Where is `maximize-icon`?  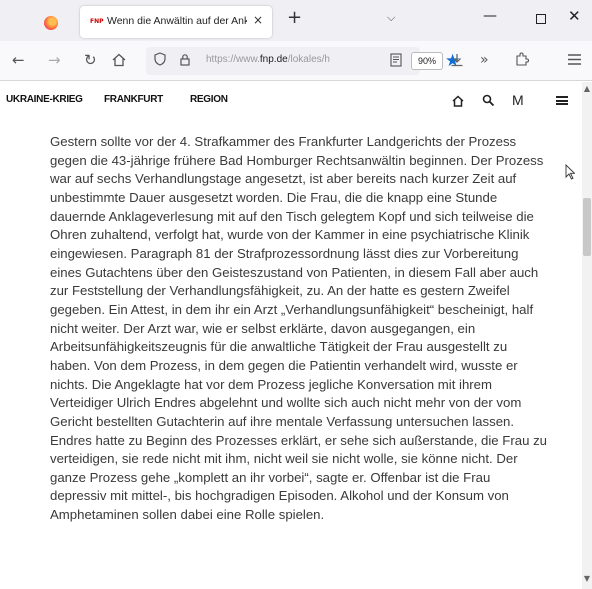 maximize-icon is located at coordinates (541, 19).